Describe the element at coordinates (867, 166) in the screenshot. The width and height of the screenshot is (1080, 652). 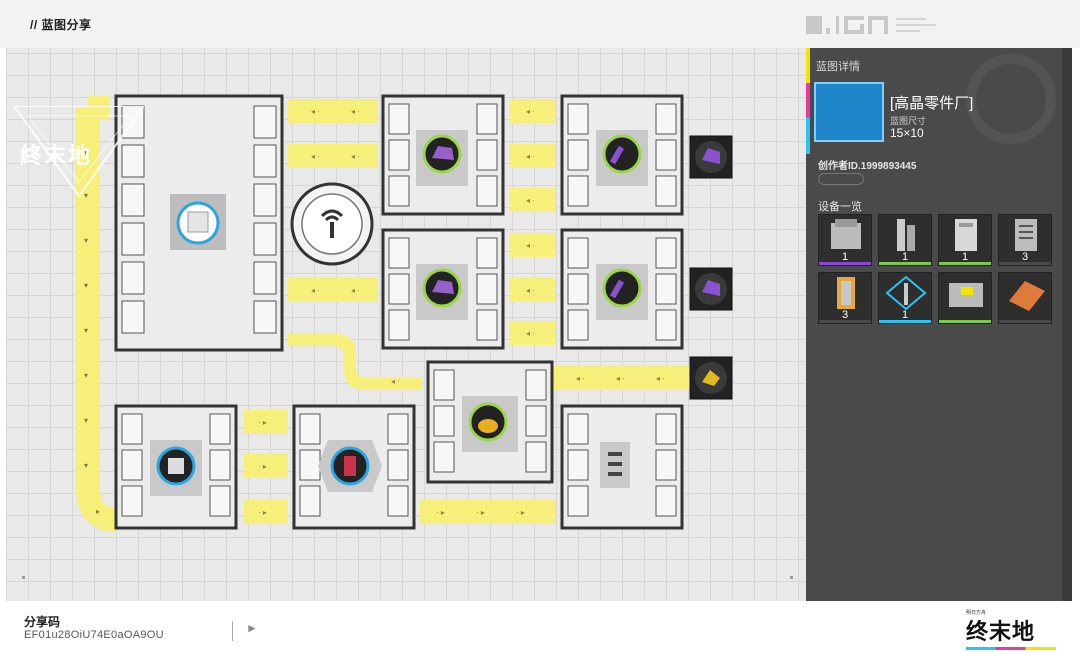
I see `author-id: 创作者ID.1999893445` at that location.